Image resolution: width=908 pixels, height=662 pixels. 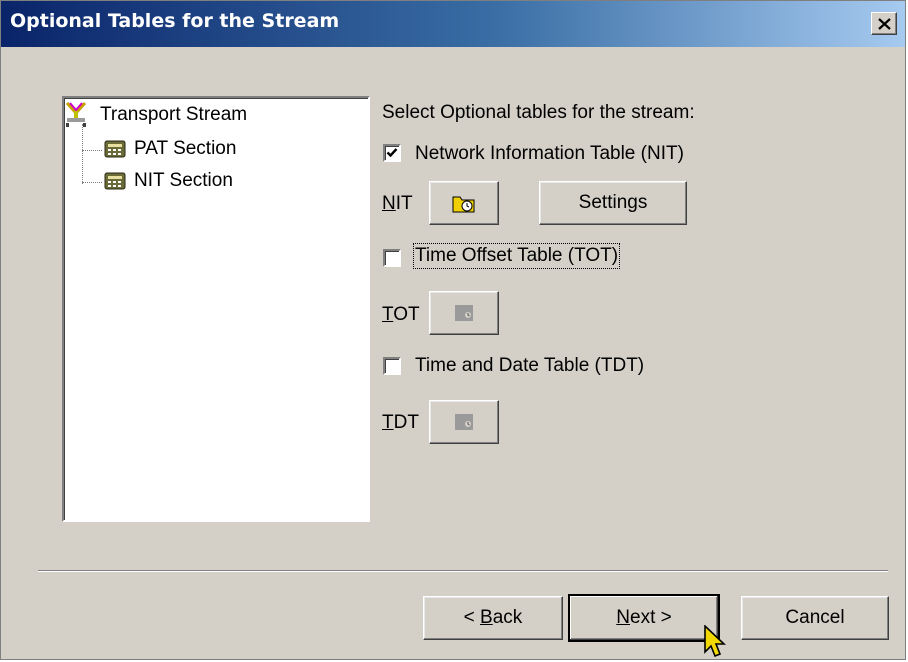 I want to click on tot-schedule-button, so click(x=464, y=313).